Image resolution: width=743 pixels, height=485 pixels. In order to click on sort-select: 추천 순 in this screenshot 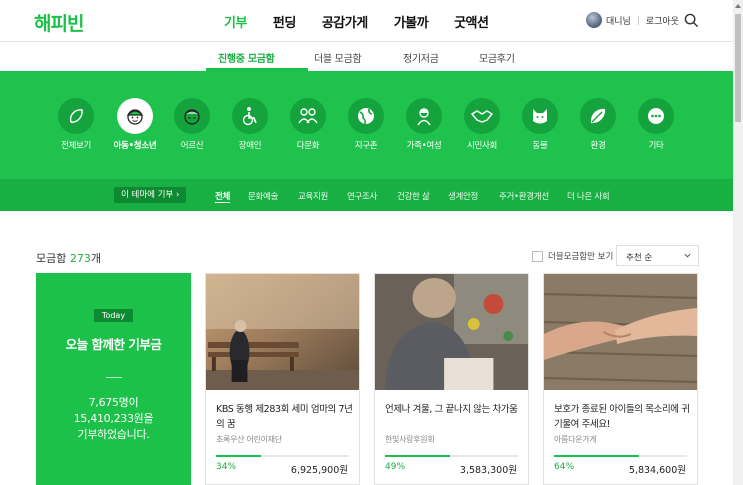, I will do `click(657, 255)`.